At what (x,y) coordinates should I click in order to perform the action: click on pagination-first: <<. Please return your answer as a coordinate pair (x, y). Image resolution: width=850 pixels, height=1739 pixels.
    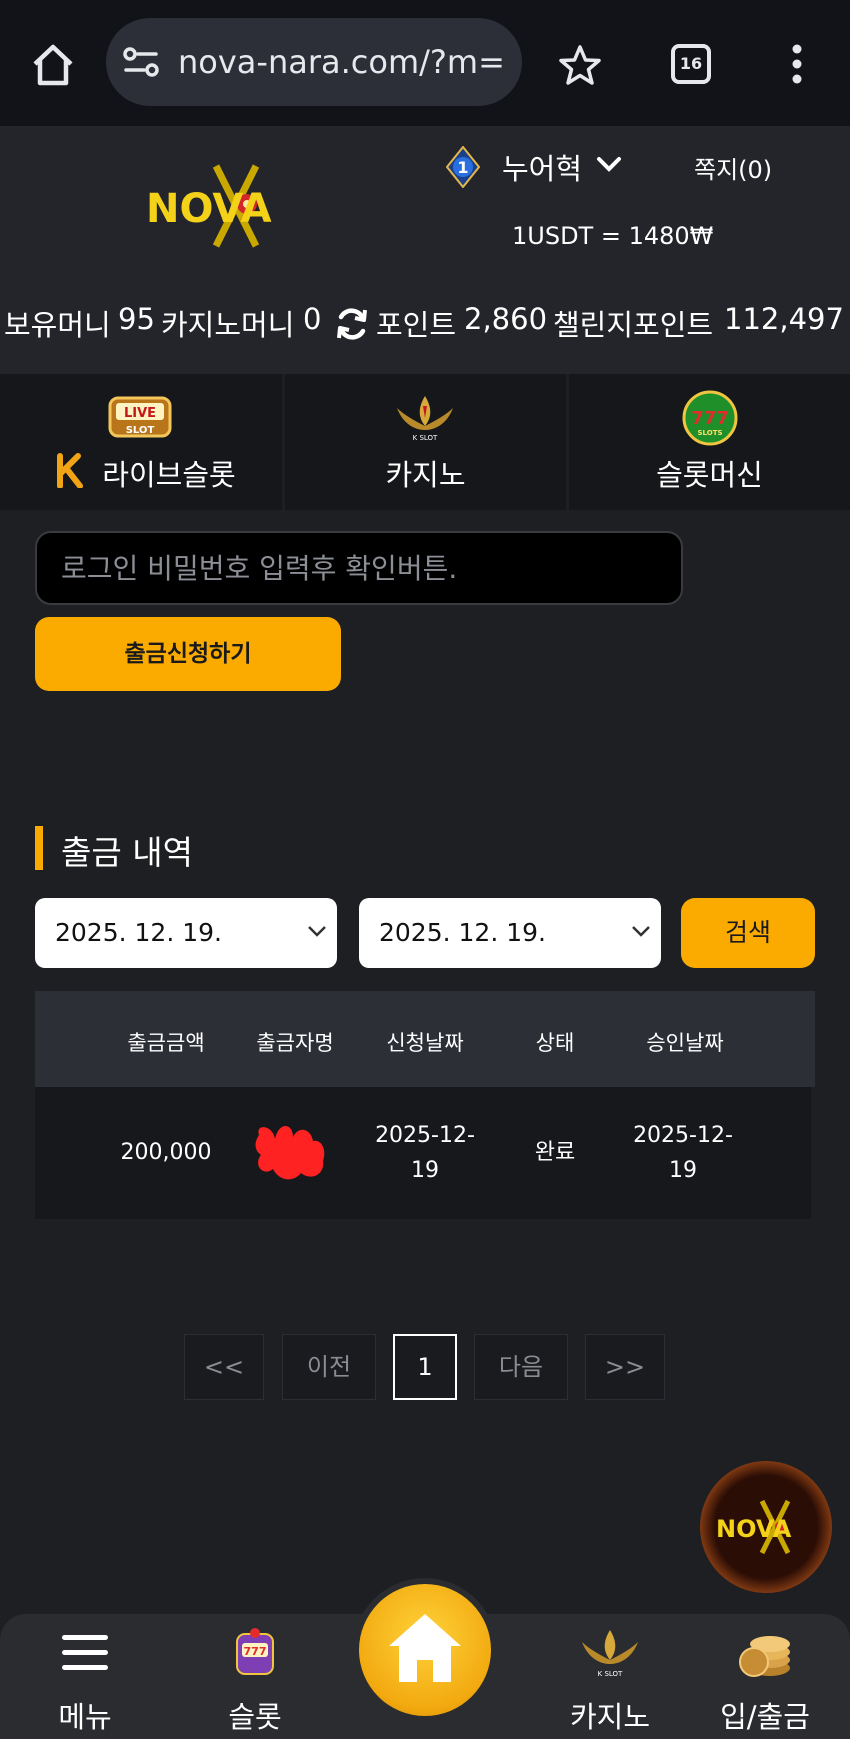
    Looking at the image, I should click on (224, 1367).